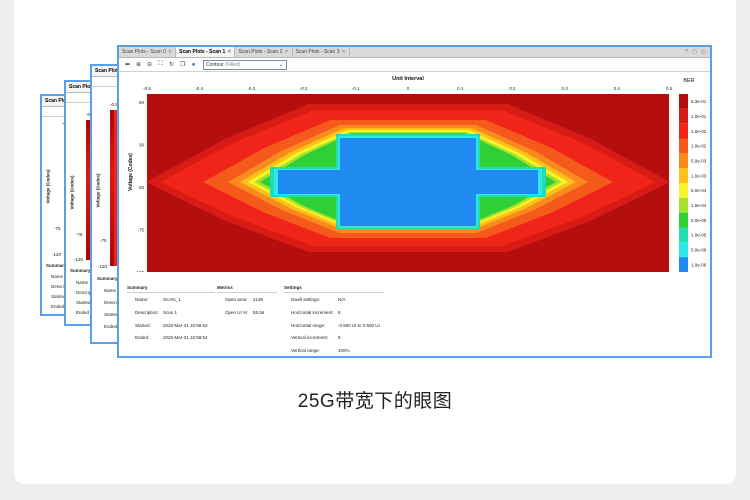 This screenshot has height=500, width=750. I want to click on summary-value-description: Scan 1, so click(170, 312).